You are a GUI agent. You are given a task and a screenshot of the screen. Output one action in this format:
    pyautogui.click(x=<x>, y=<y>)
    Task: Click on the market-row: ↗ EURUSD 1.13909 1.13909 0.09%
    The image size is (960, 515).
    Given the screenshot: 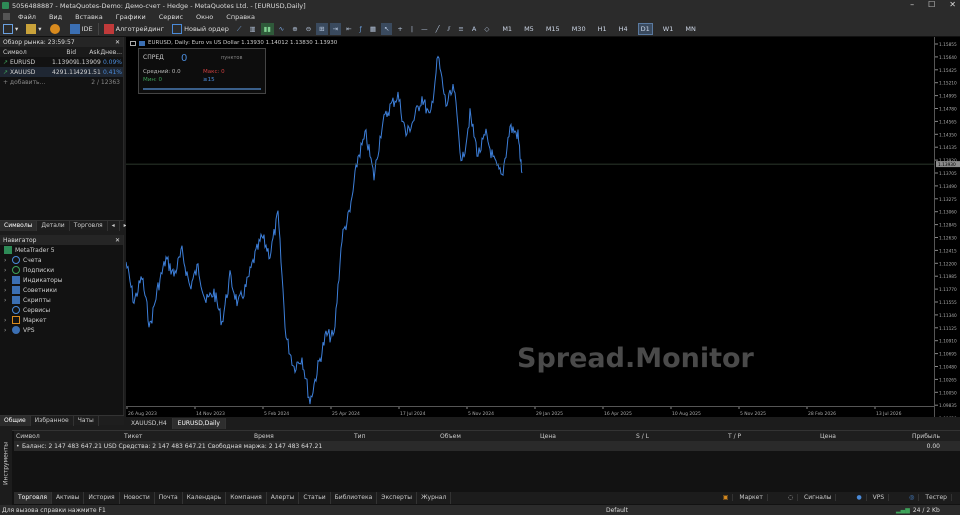 What is the action you would take?
    pyautogui.click(x=61, y=62)
    